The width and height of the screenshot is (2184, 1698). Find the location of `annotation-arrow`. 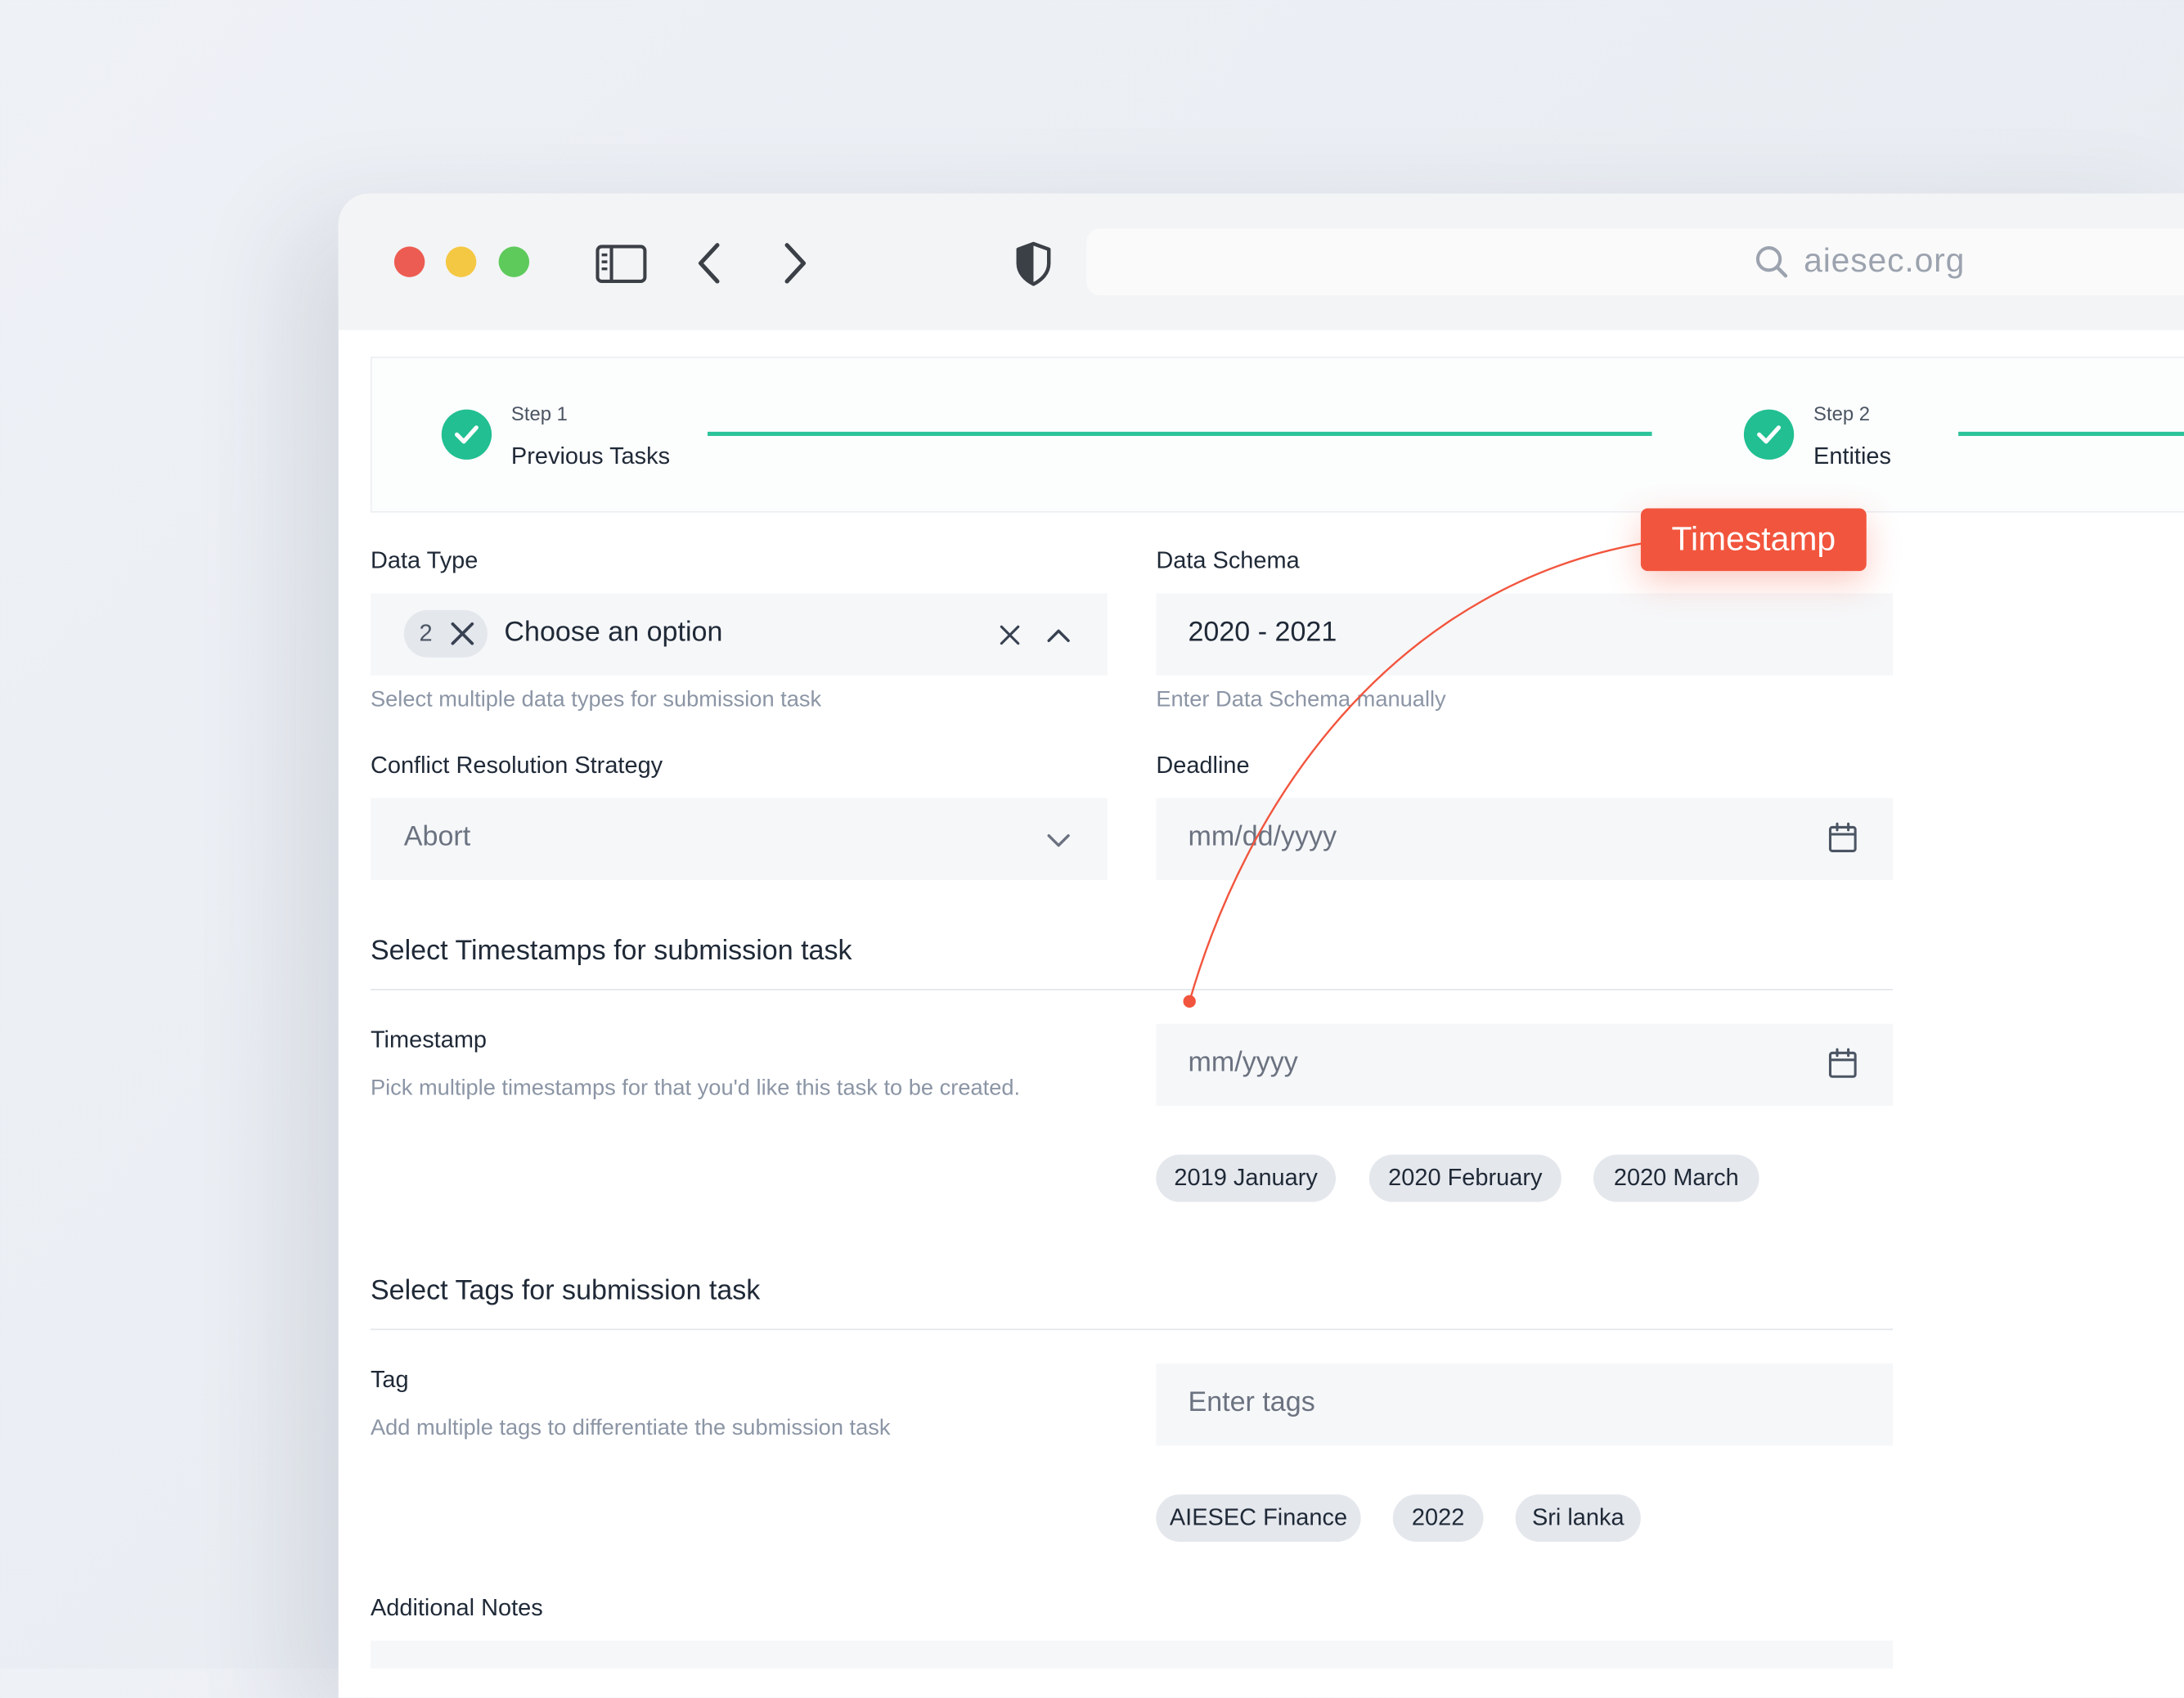

annotation-arrow is located at coordinates (1413, 774).